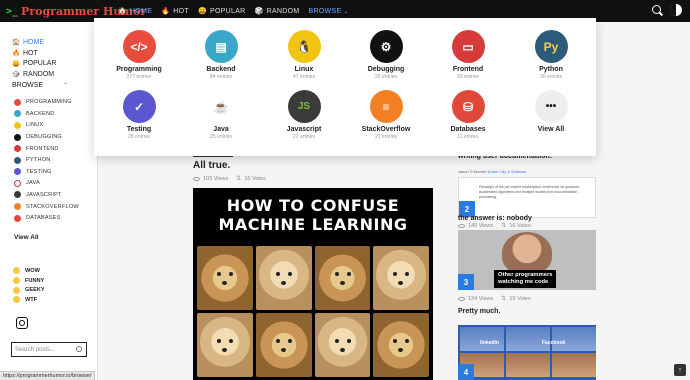 The image size is (690, 380). I want to click on browse-item-backend: ▤ Backend 84 entries, so click(221, 55).